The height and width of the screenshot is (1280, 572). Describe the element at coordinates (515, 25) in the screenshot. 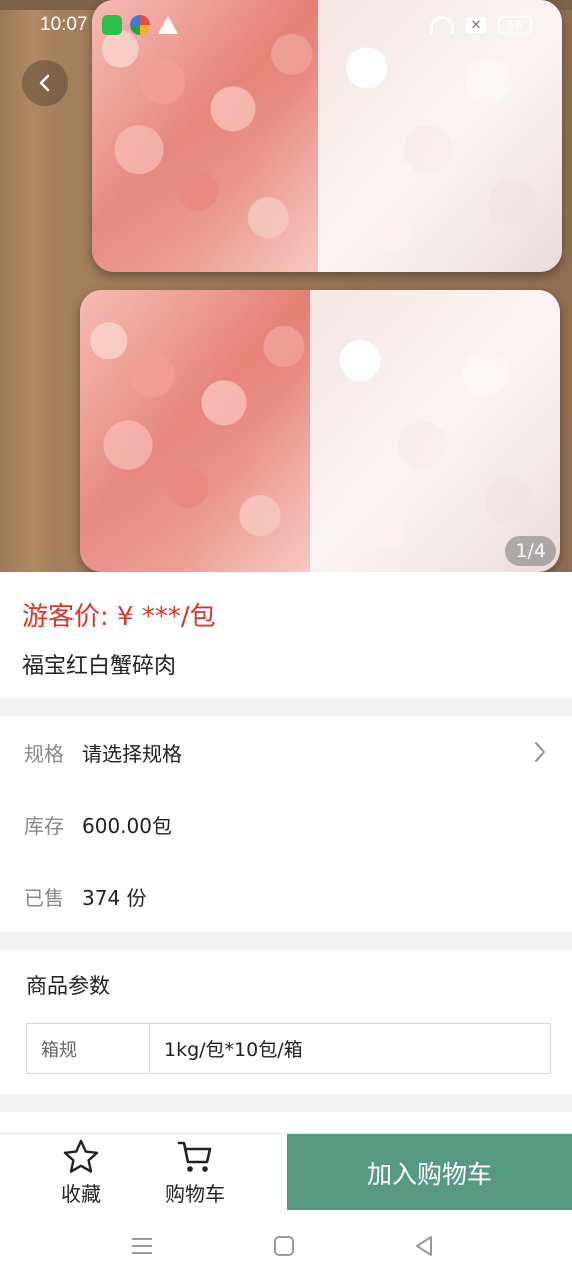

I see `battery-icon: 56` at that location.